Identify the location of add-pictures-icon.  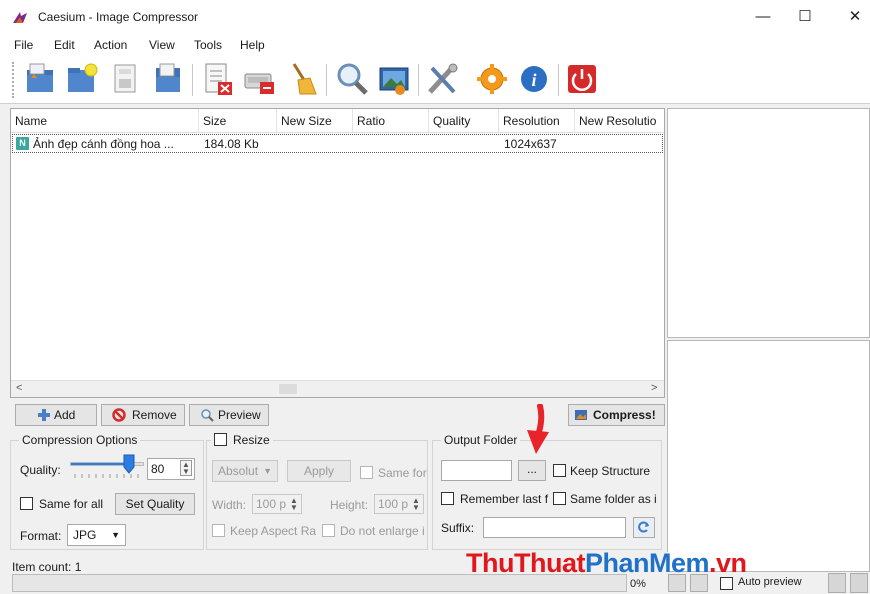
(82, 79).